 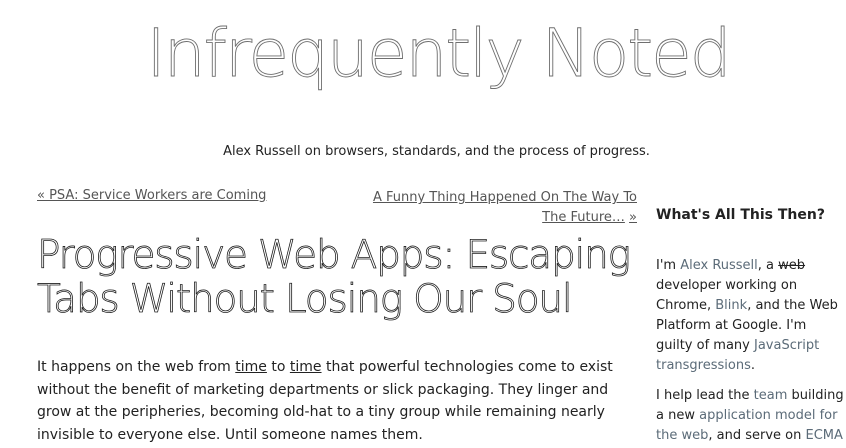 What do you see at coordinates (719, 265) in the screenshot?
I see `alex-russell-link: Alex Russell` at bounding box center [719, 265].